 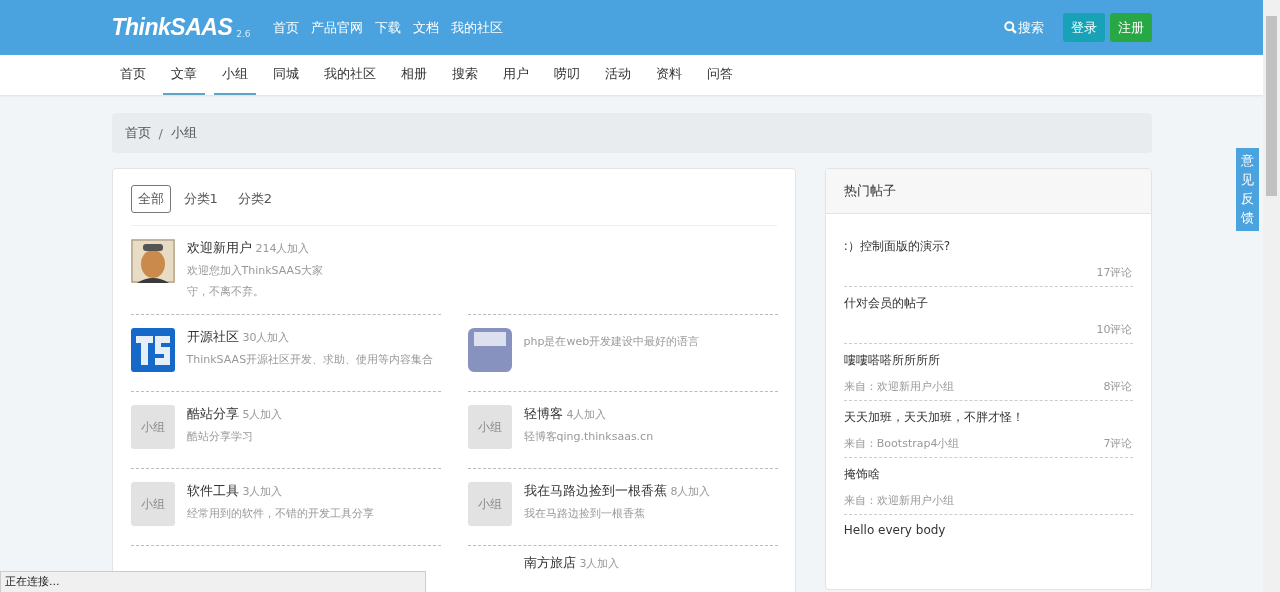 I want to click on sub-nav-item: 唠叨, so click(x=566, y=75).